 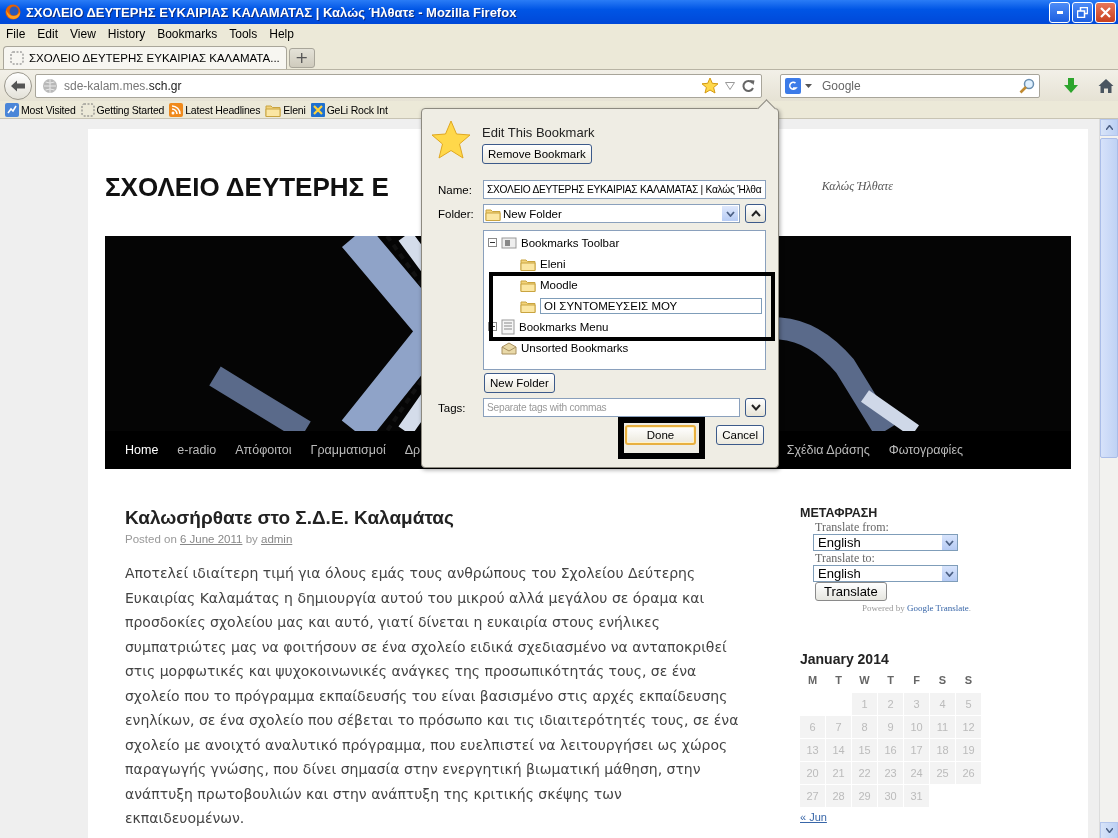 What do you see at coordinates (1109, 298) in the screenshot?
I see `scrollbar-thumb` at bounding box center [1109, 298].